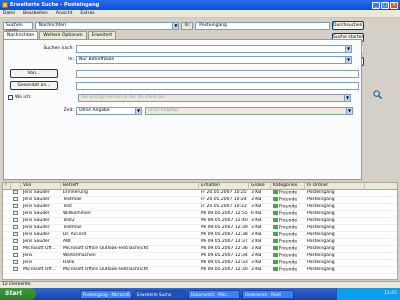  Describe the element at coordinates (104, 25) in the screenshot. I see `look-for-select: Nachrichten` at that location.